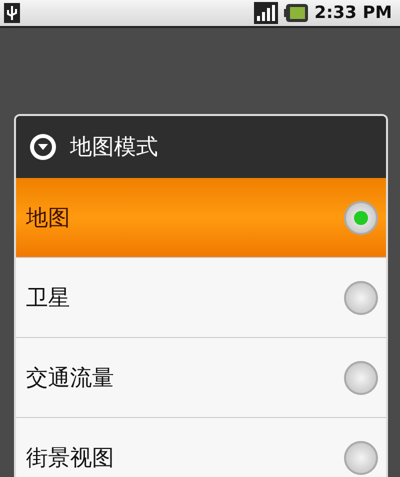  Describe the element at coordinates (353, 13) in the screenshot. I see `status-time: 2:33 PM` at that location.